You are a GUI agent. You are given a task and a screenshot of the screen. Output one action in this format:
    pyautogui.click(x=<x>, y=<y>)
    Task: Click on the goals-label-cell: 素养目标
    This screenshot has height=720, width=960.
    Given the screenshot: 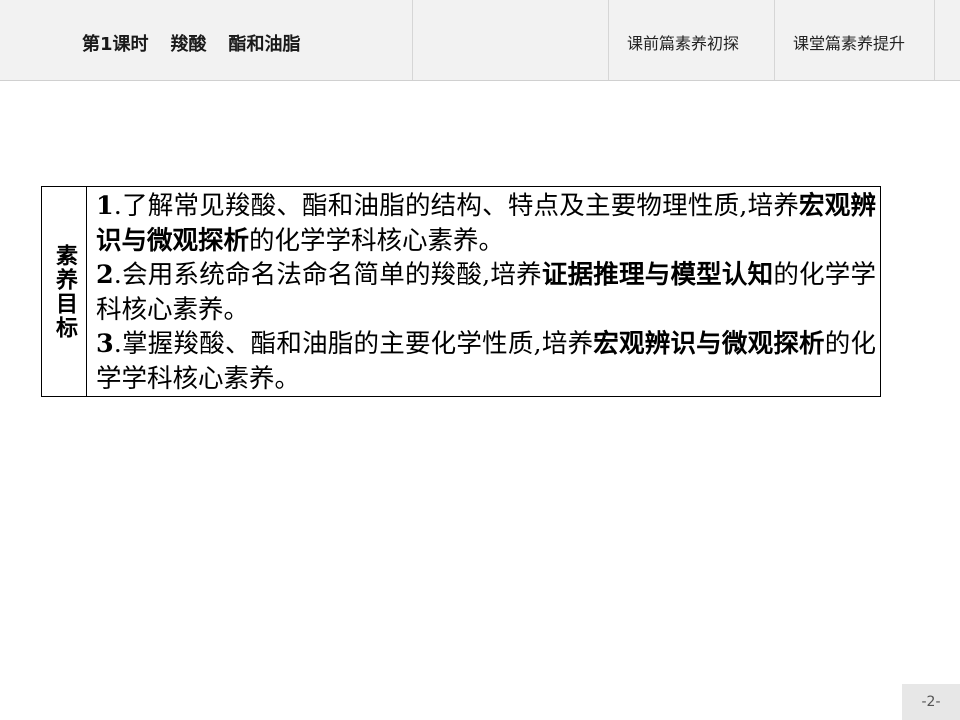 What is the action you would take?
    pyautogui.click(x=64, y=291)
    